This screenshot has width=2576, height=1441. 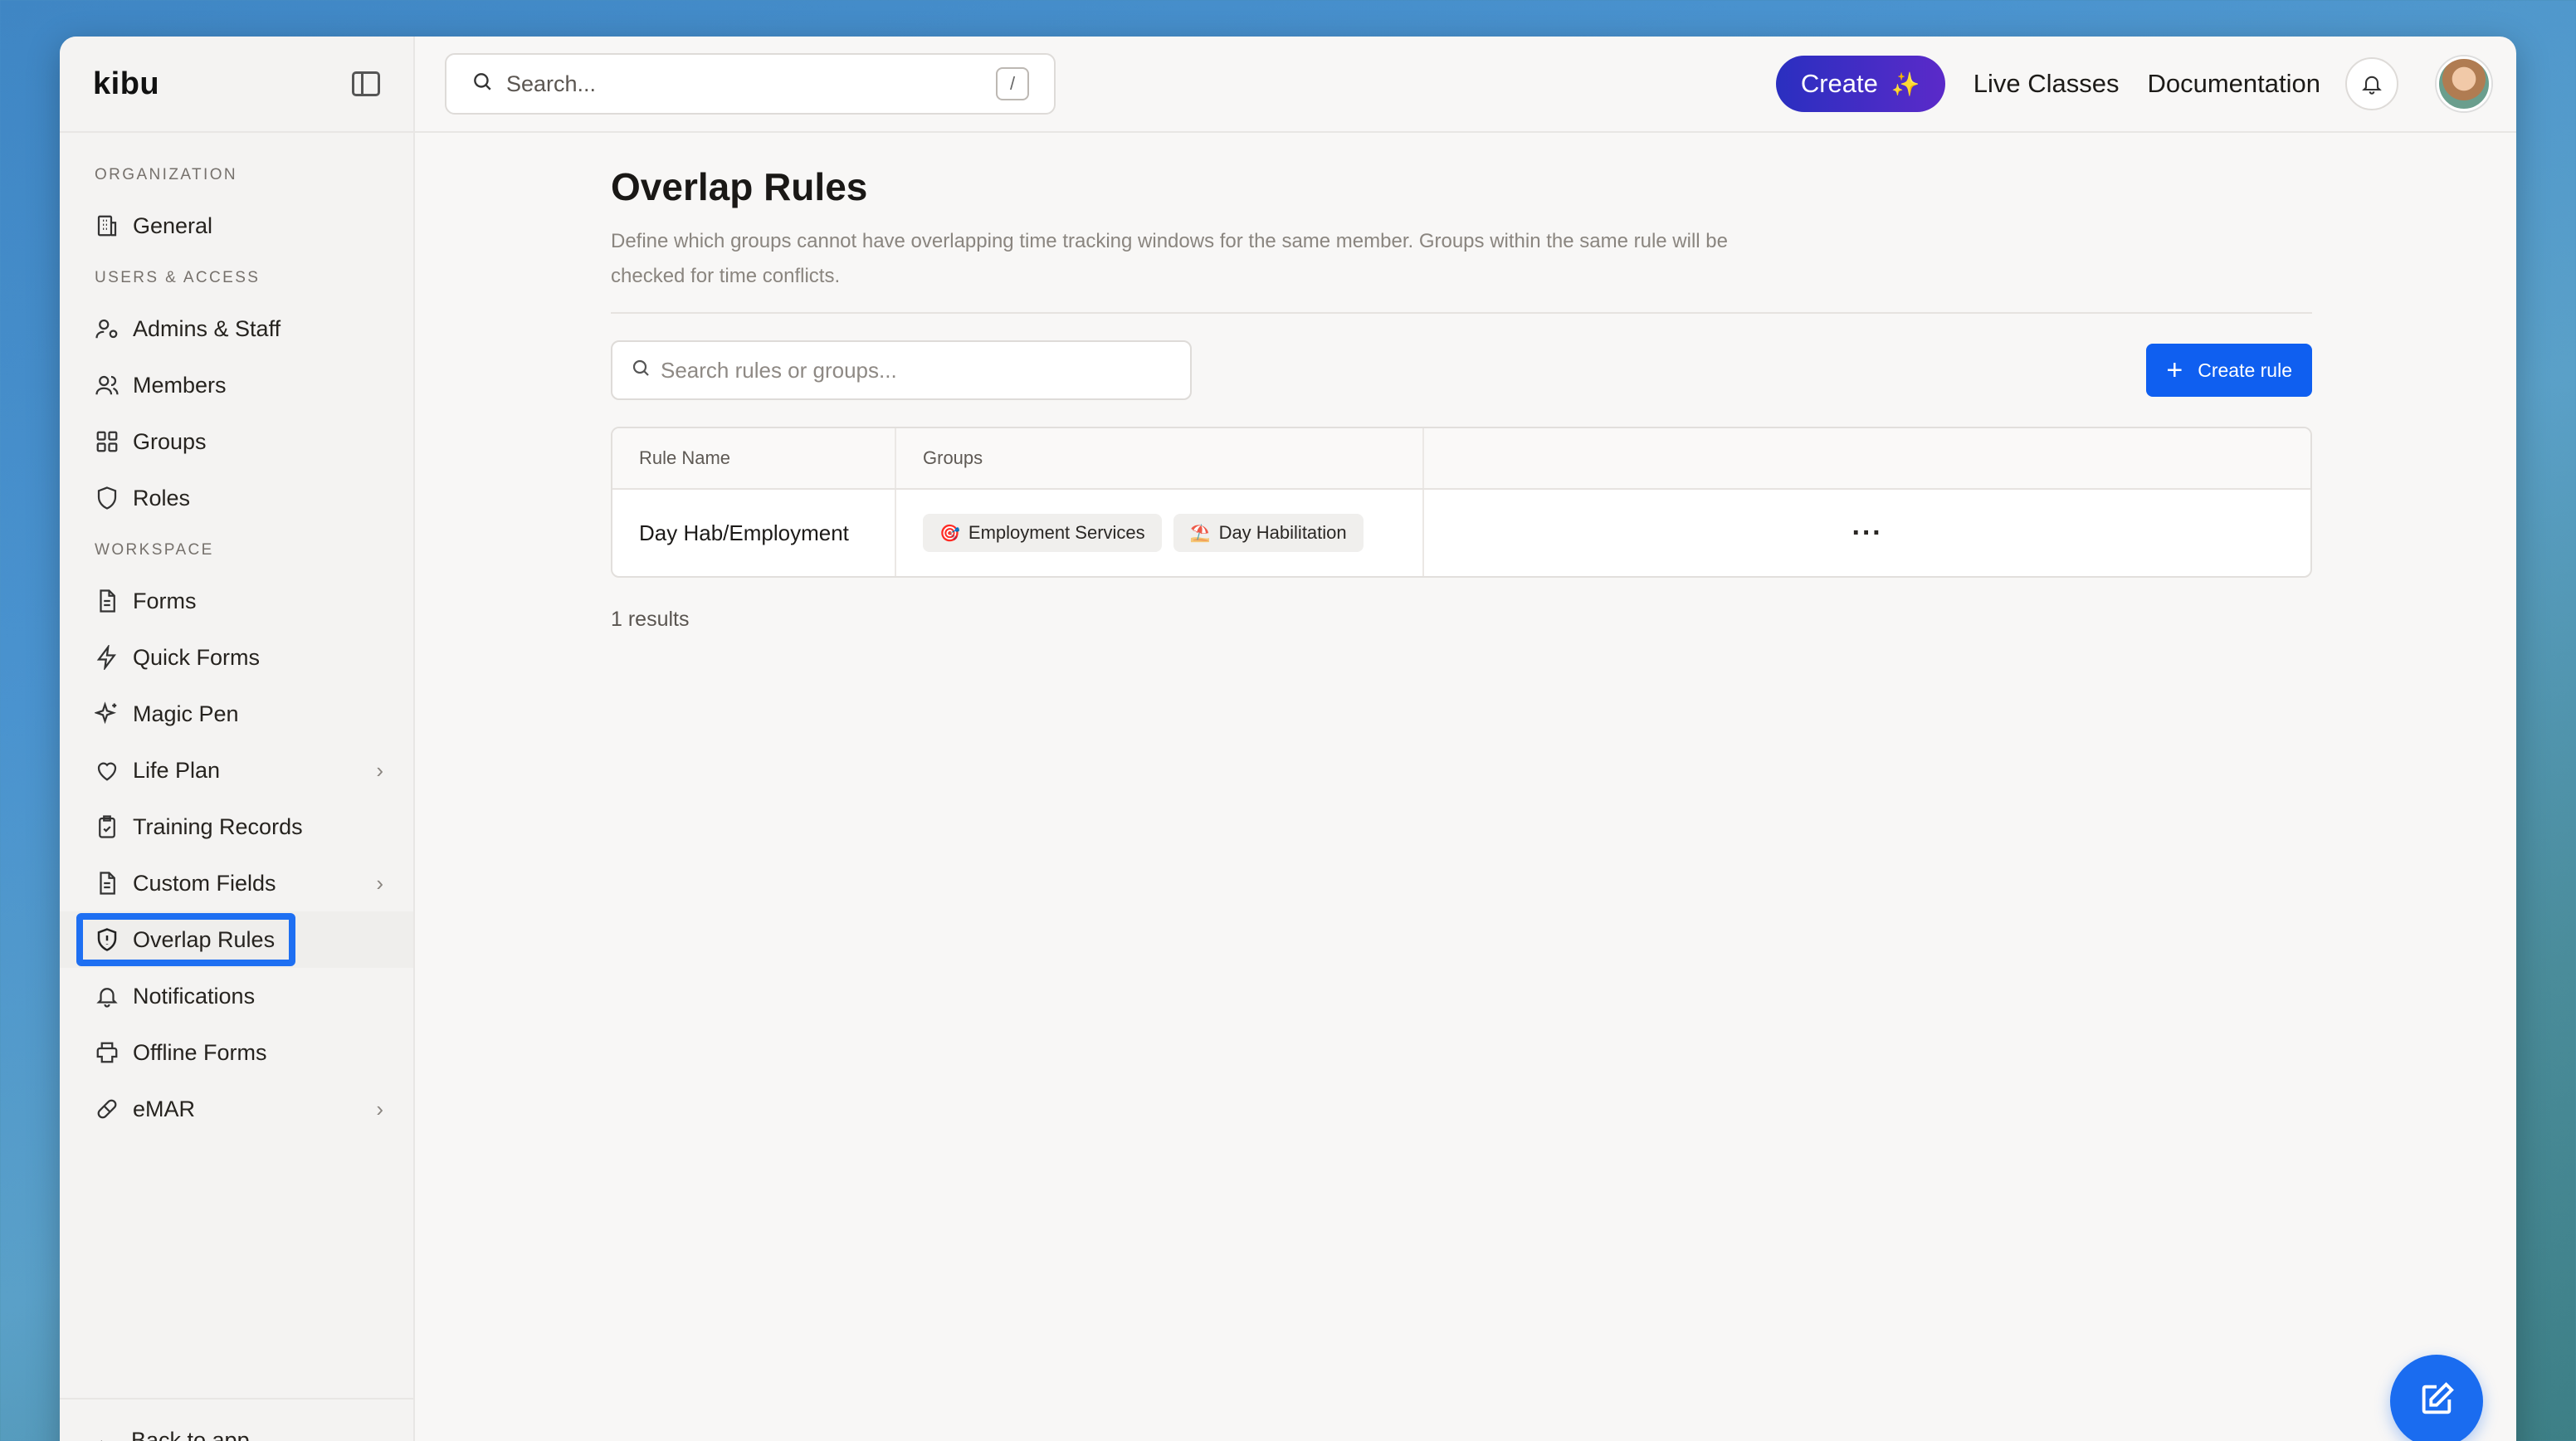 What do you see at coordinates (236, 770) in the screenshot?
I see `sidebar-item-life-plan: Life Plan ›` at bounding box center [236, 770].